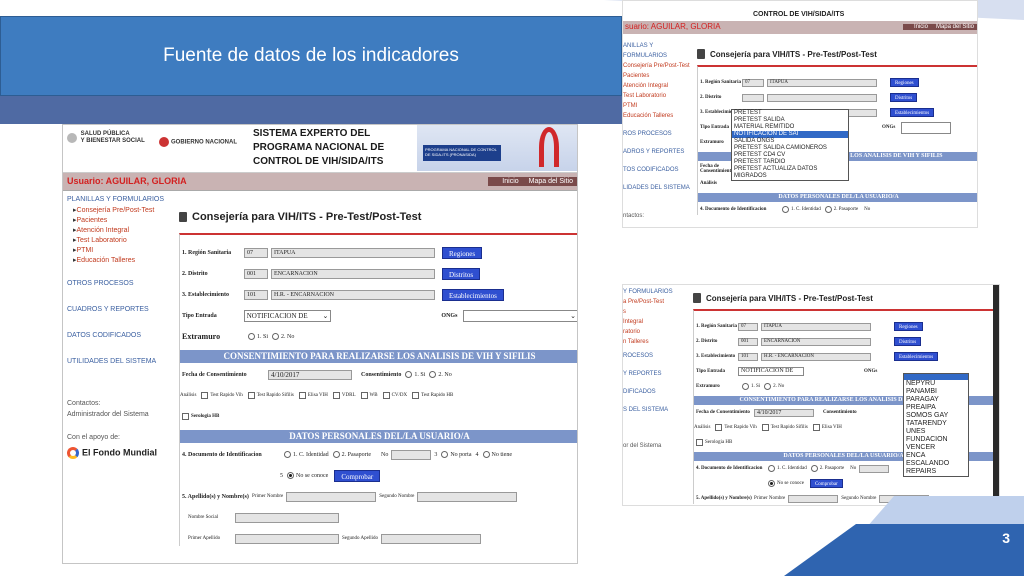  Describe the element at coordinates (416, 395) in the screenshot. I see `test-hb-checkbox` at that location.